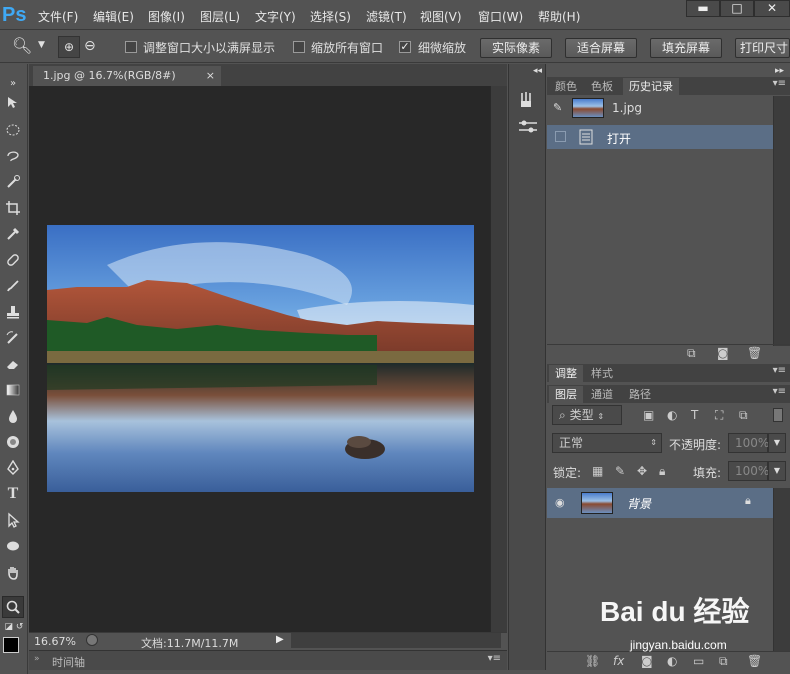 The height and width of the screenshot is (674, 790). I want to click on history-brush-tool-icon, so click(13, 338).